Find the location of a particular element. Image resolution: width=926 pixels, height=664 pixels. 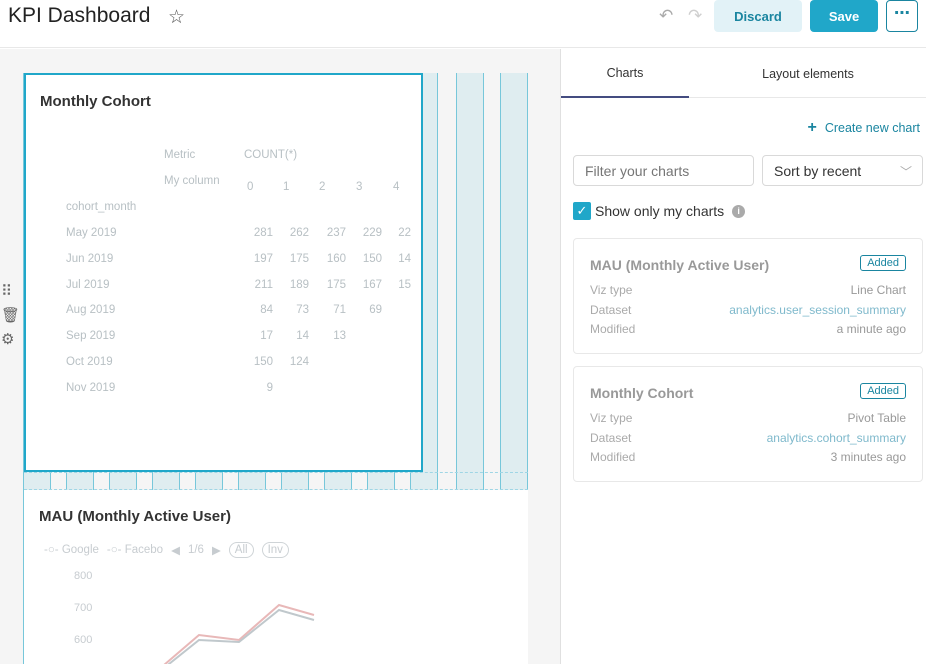

tab-charts: Charts is located at coordinates (625, 73).